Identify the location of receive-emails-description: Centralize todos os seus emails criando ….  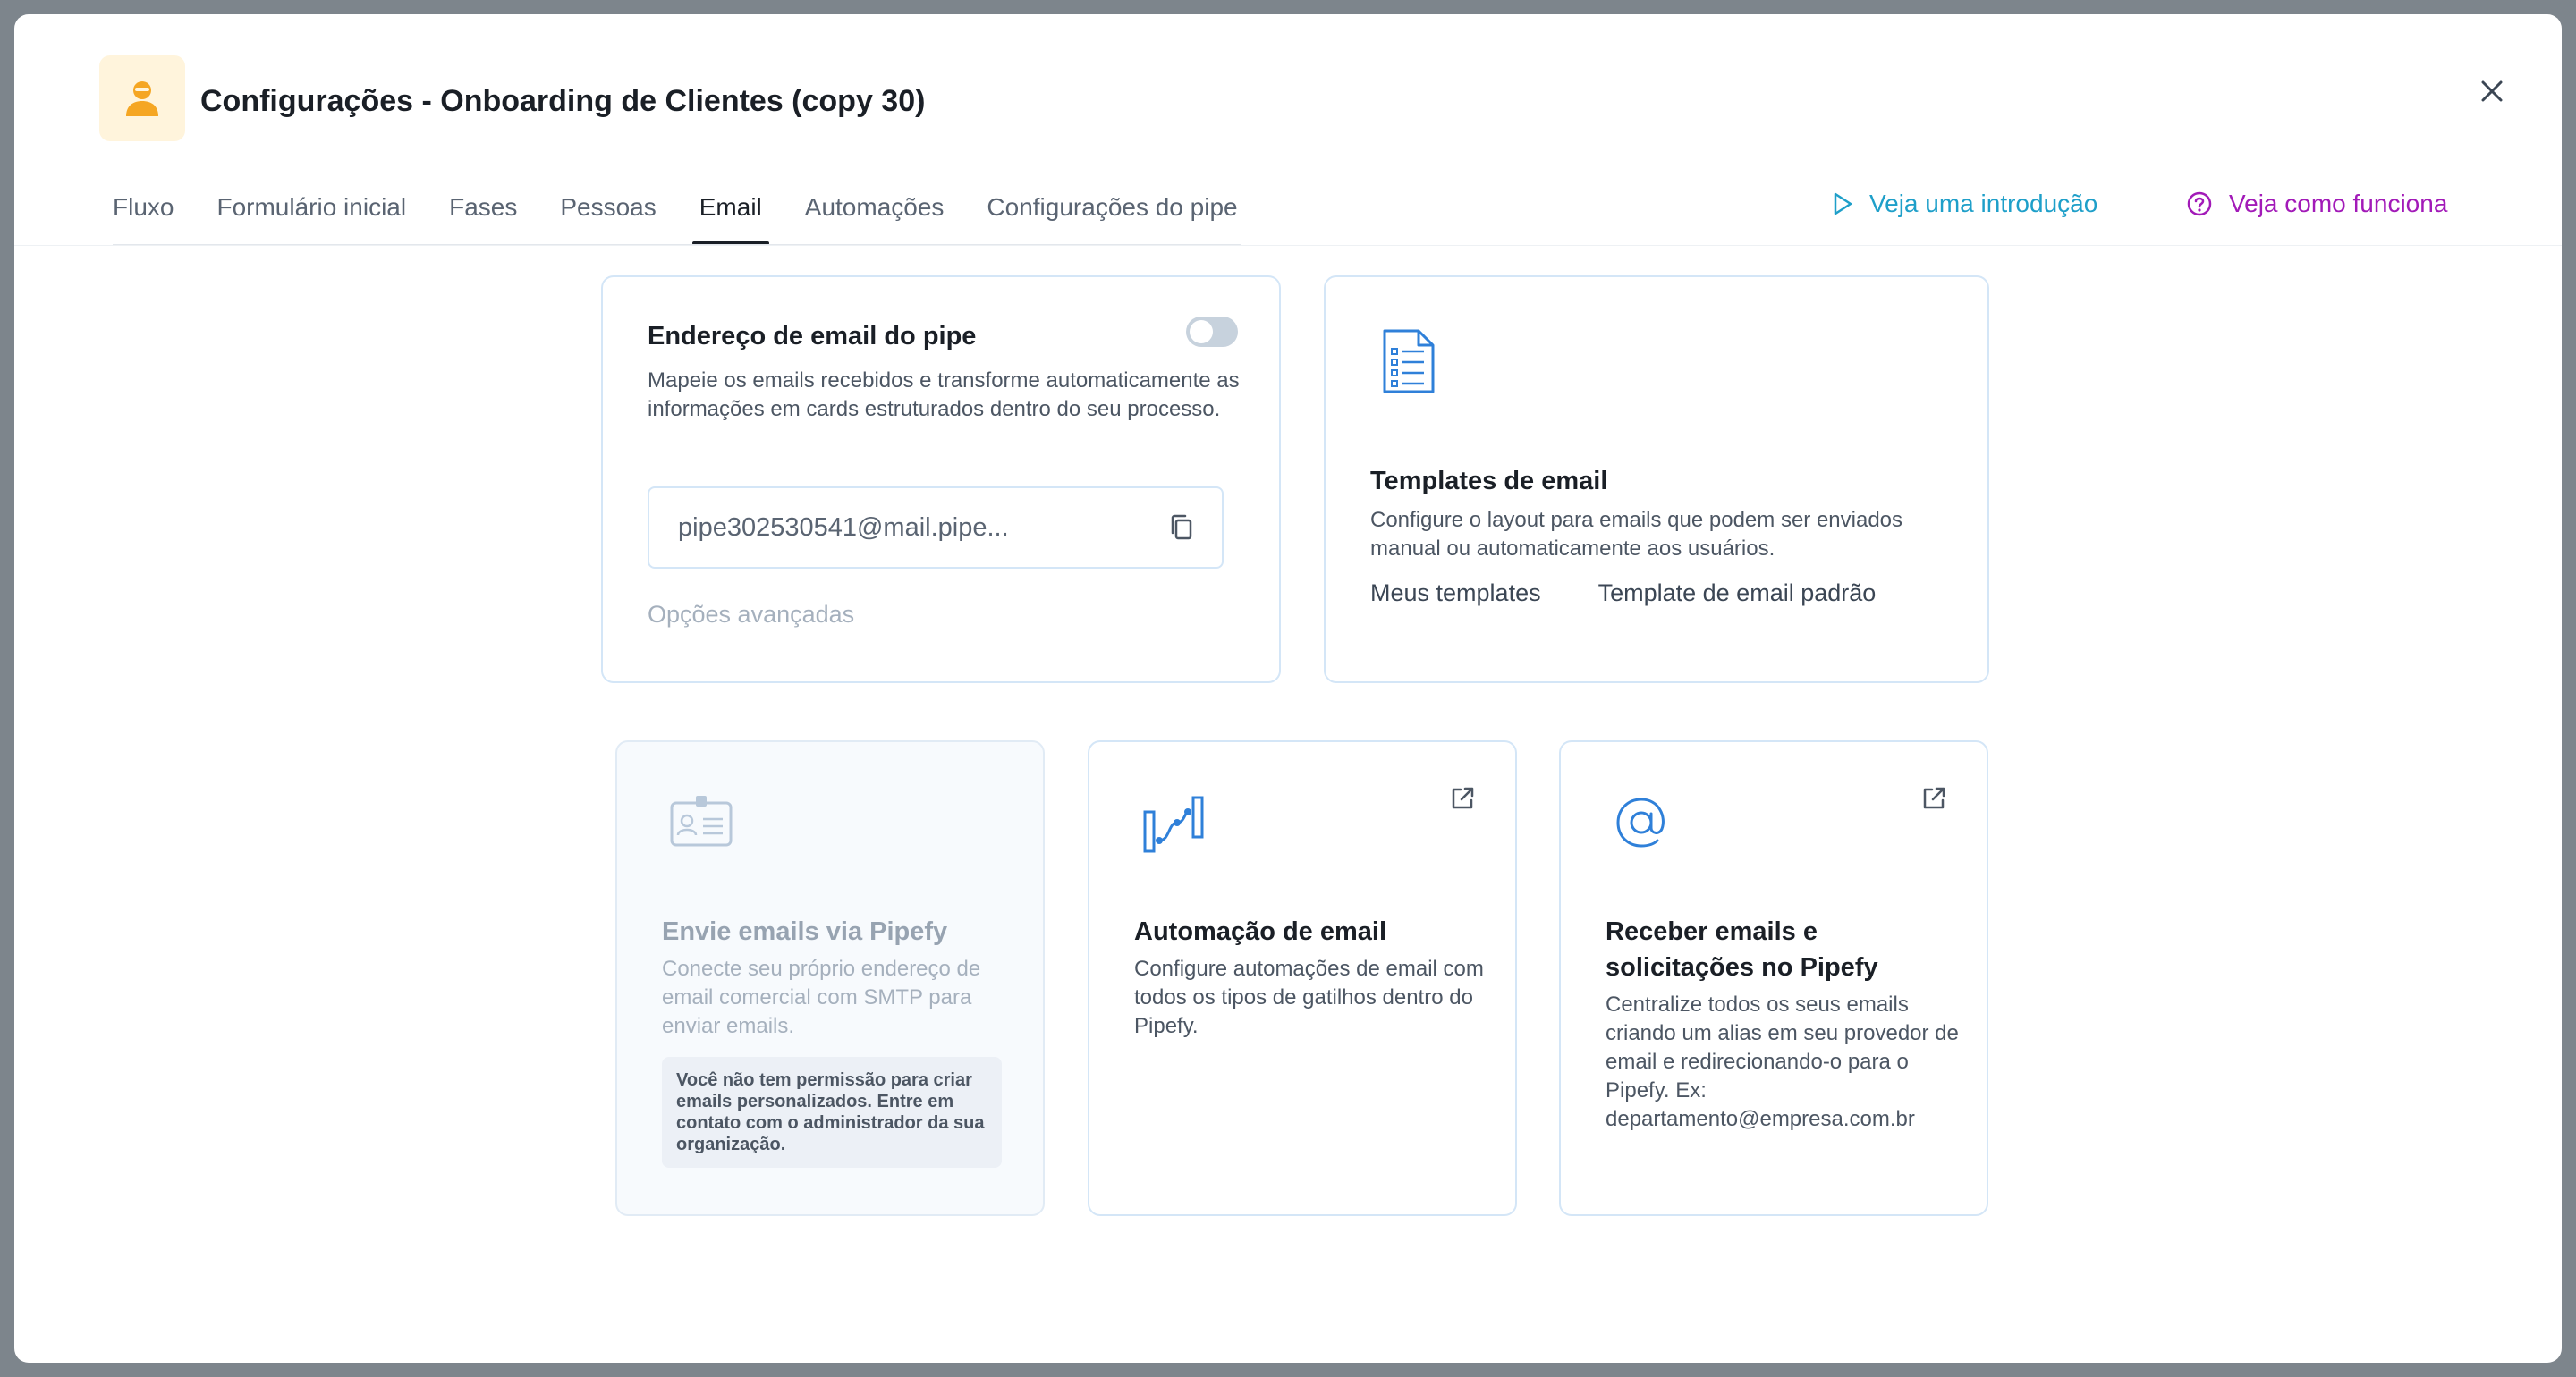
(1782, 1062).